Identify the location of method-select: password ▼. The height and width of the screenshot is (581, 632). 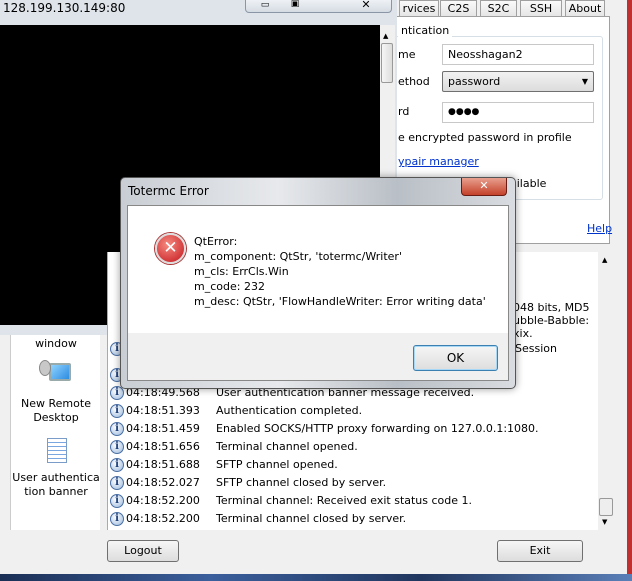
(518, 81).